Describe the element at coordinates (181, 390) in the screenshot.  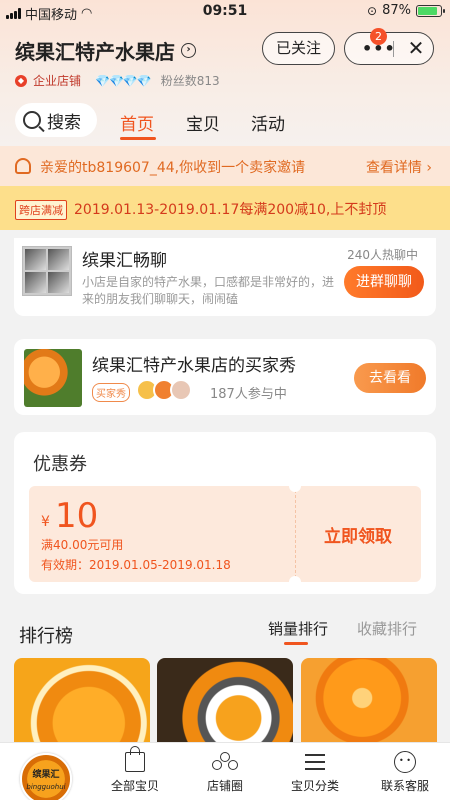
I see `avatar` at that location.